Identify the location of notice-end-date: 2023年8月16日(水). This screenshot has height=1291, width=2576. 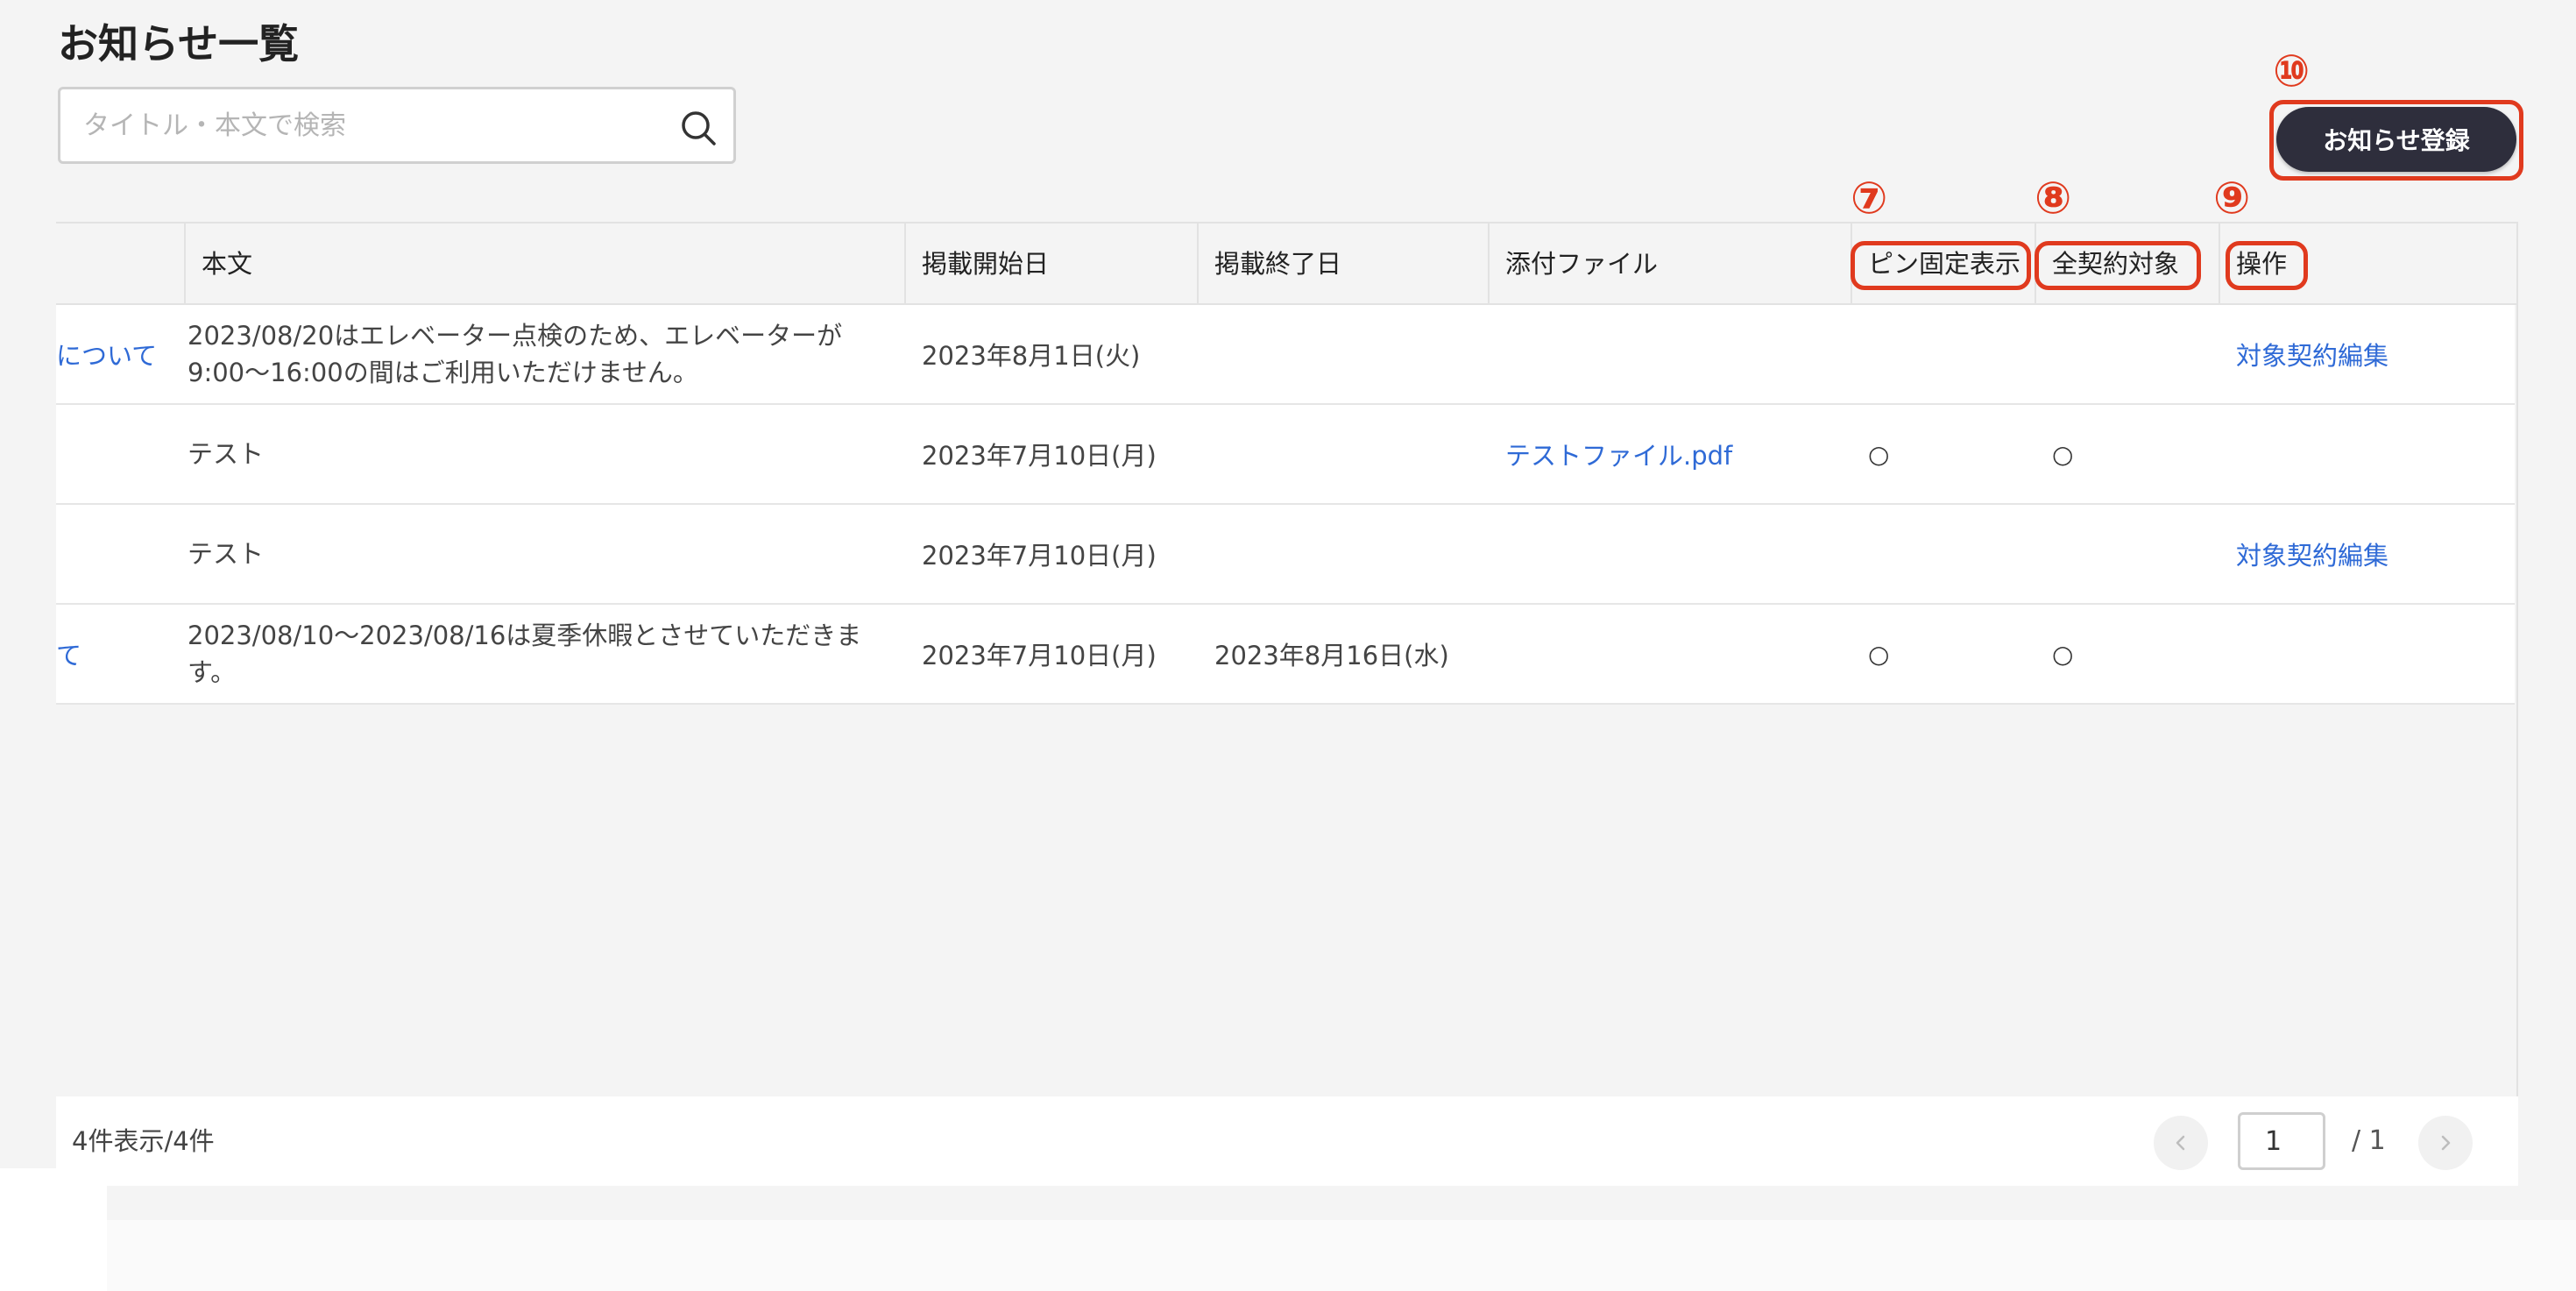
(1331, 655).